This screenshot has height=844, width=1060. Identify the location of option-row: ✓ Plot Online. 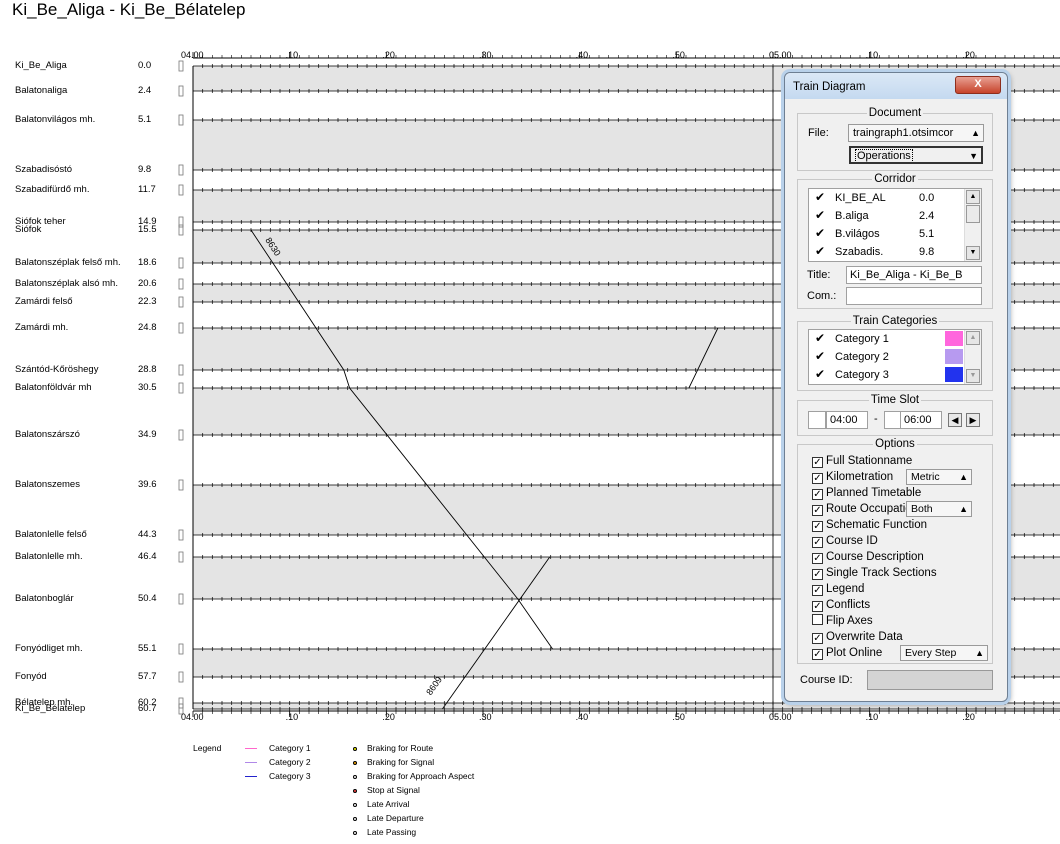
(847, 653).